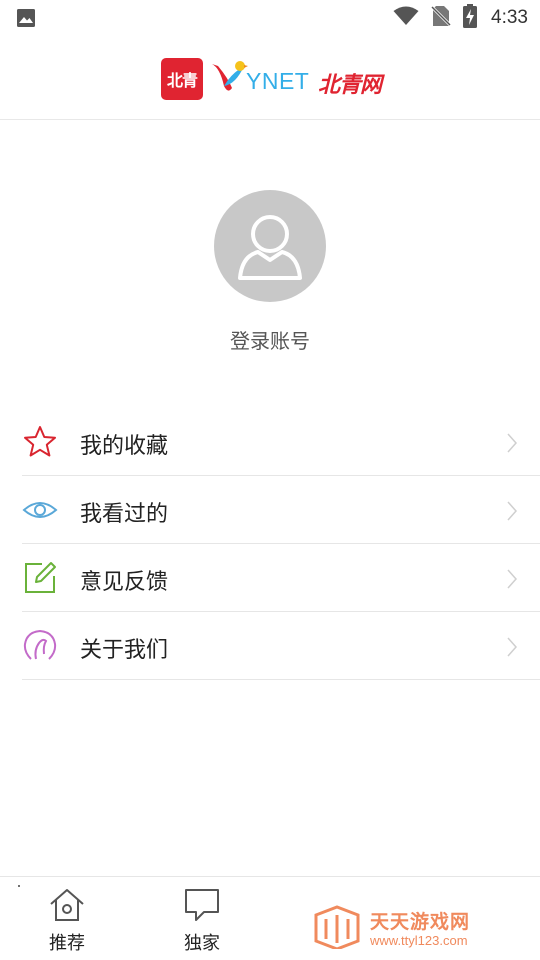 The width and height of the screenshot is (540, 960). What do you see at coordinates (229, 80) in the screenshot?
I see `bird-logo-icon` at bounding box center [229, 80].